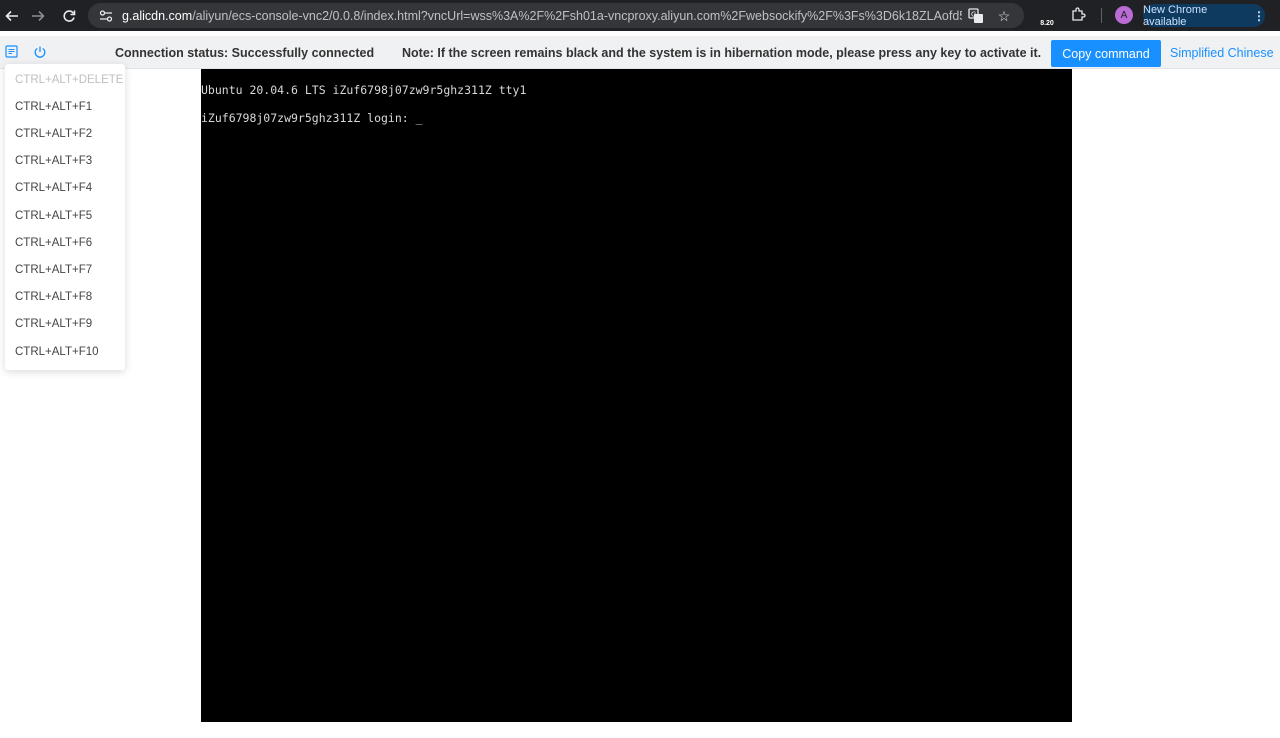 The height and width of the screenshot is (738, 1280). Describe the element at coordinates (53, 243) in the screenshot. I see `menu-item-ctrl-alt-f6: CTRL+ALT+F6` at that location.